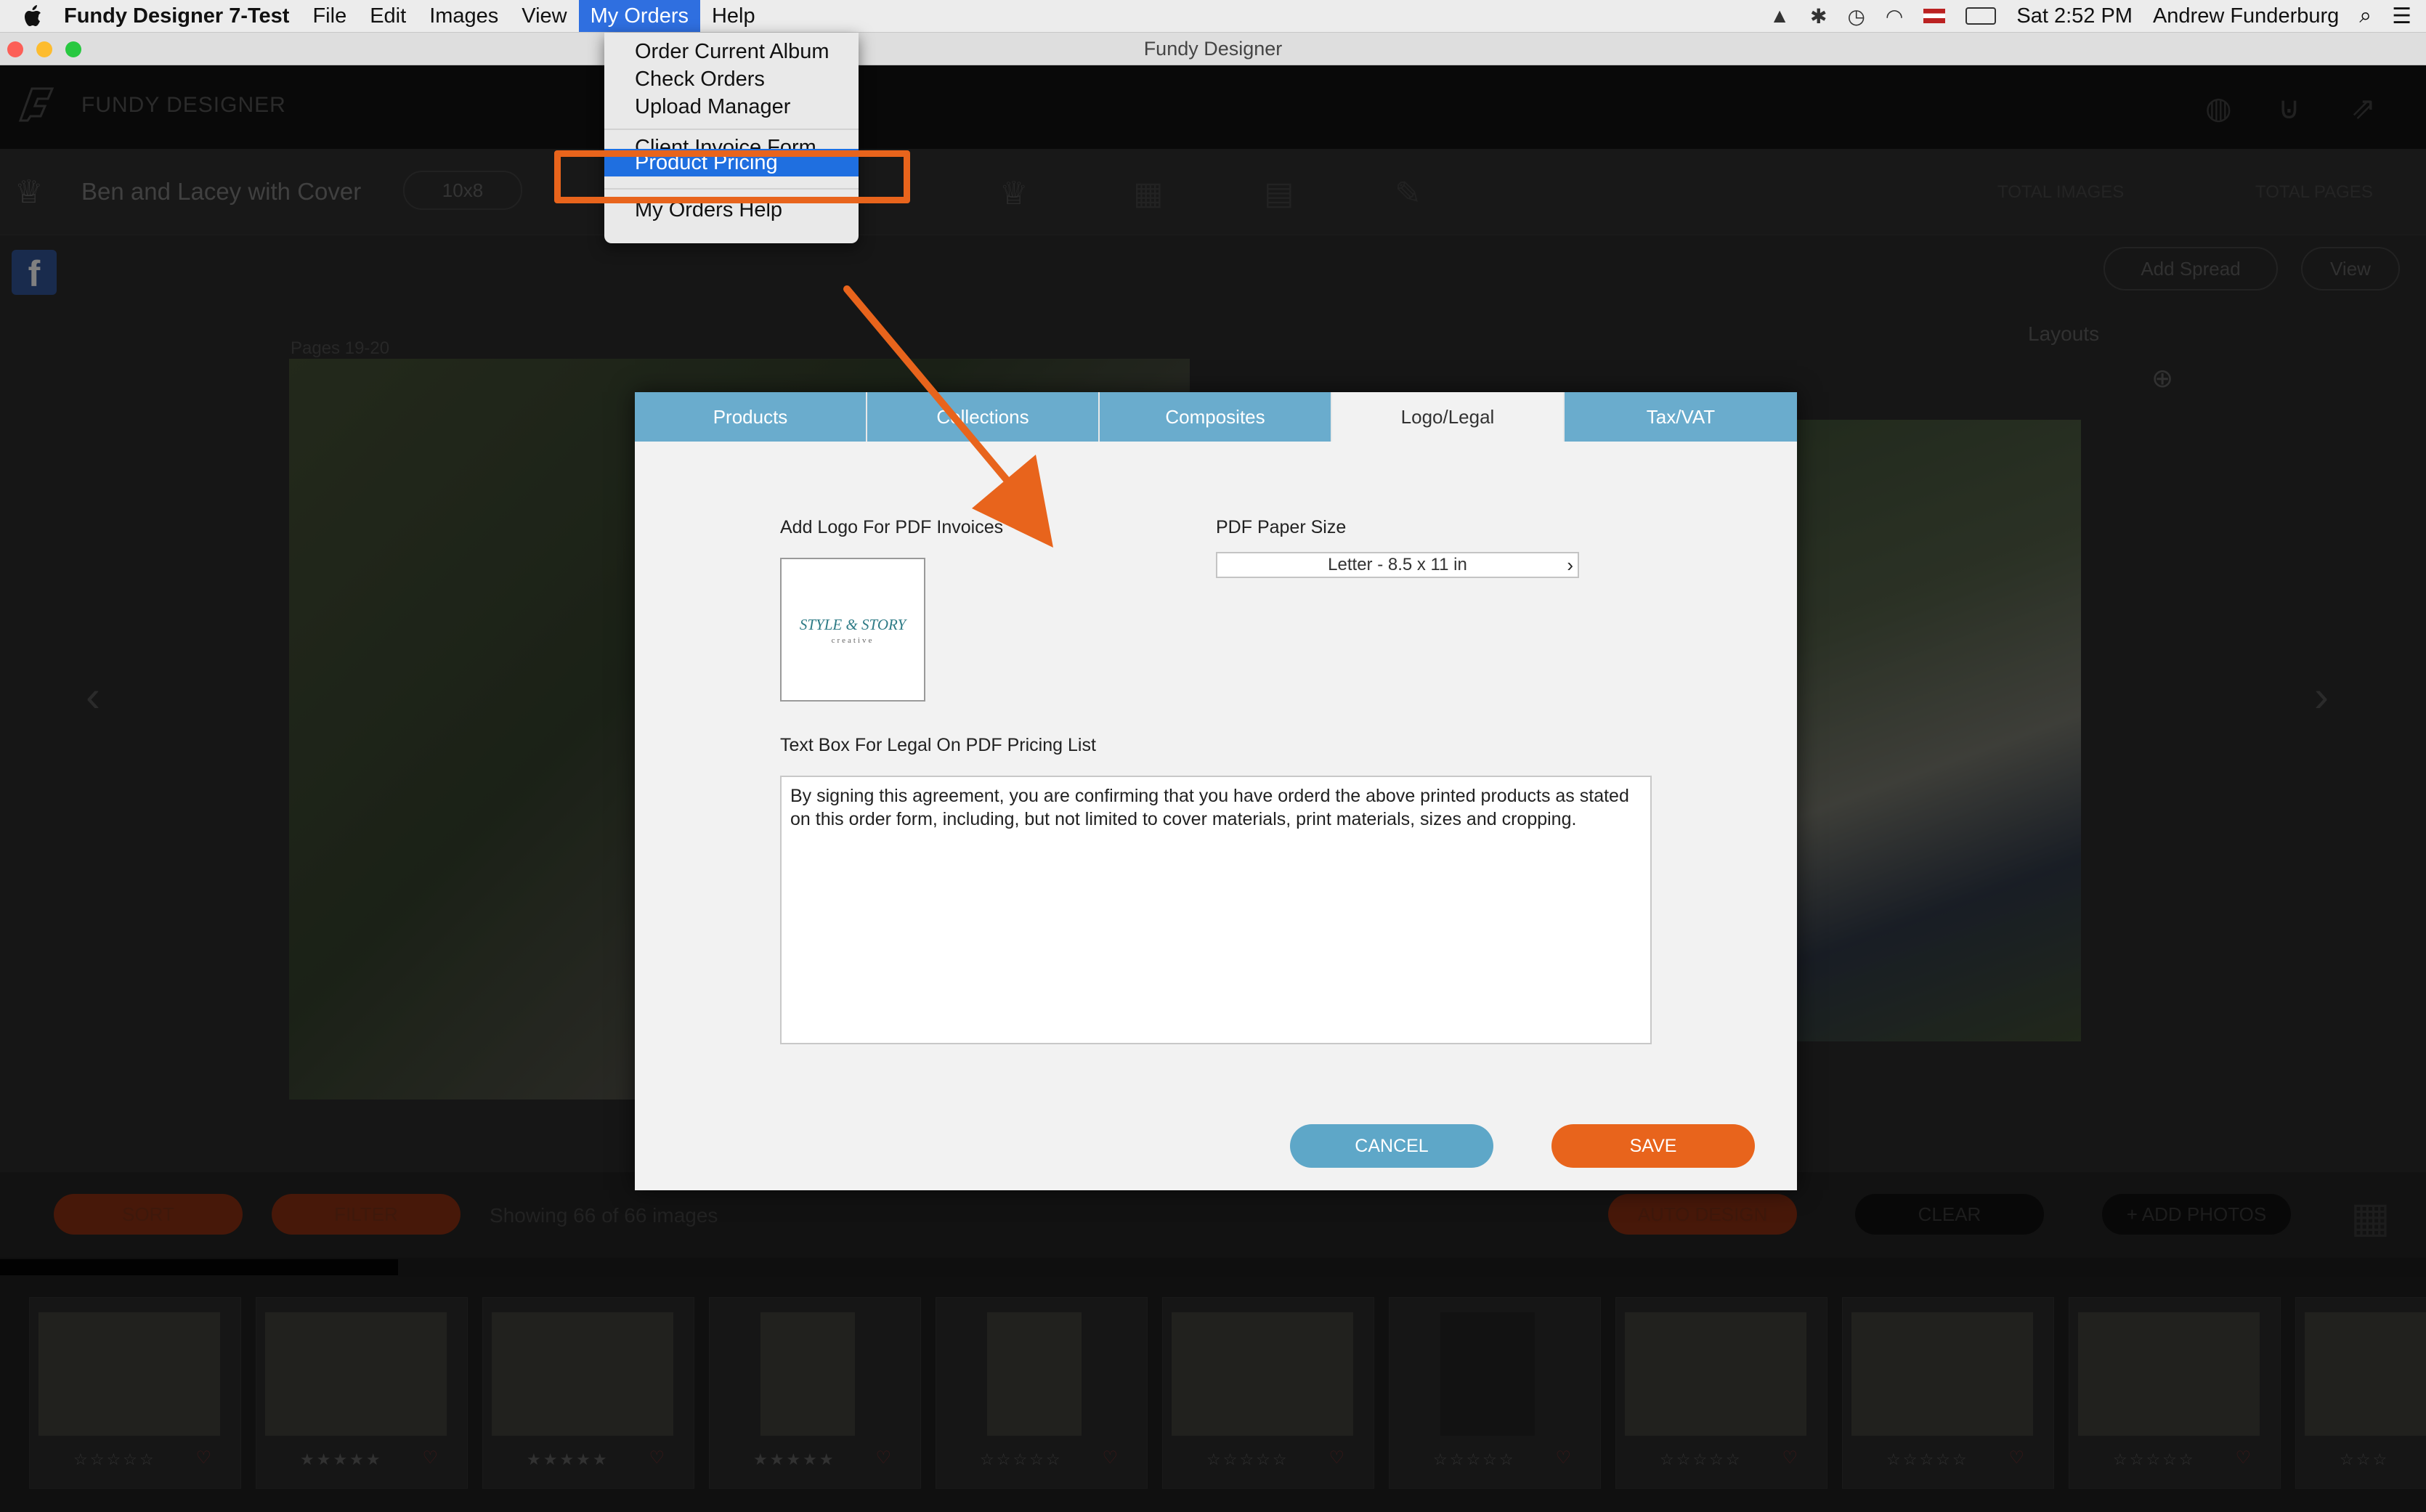 Image resolution: width=2426 pixels, height=1512 pixels. I want to click on spotlight-search-icon: ⌕, so click(2366, 16).